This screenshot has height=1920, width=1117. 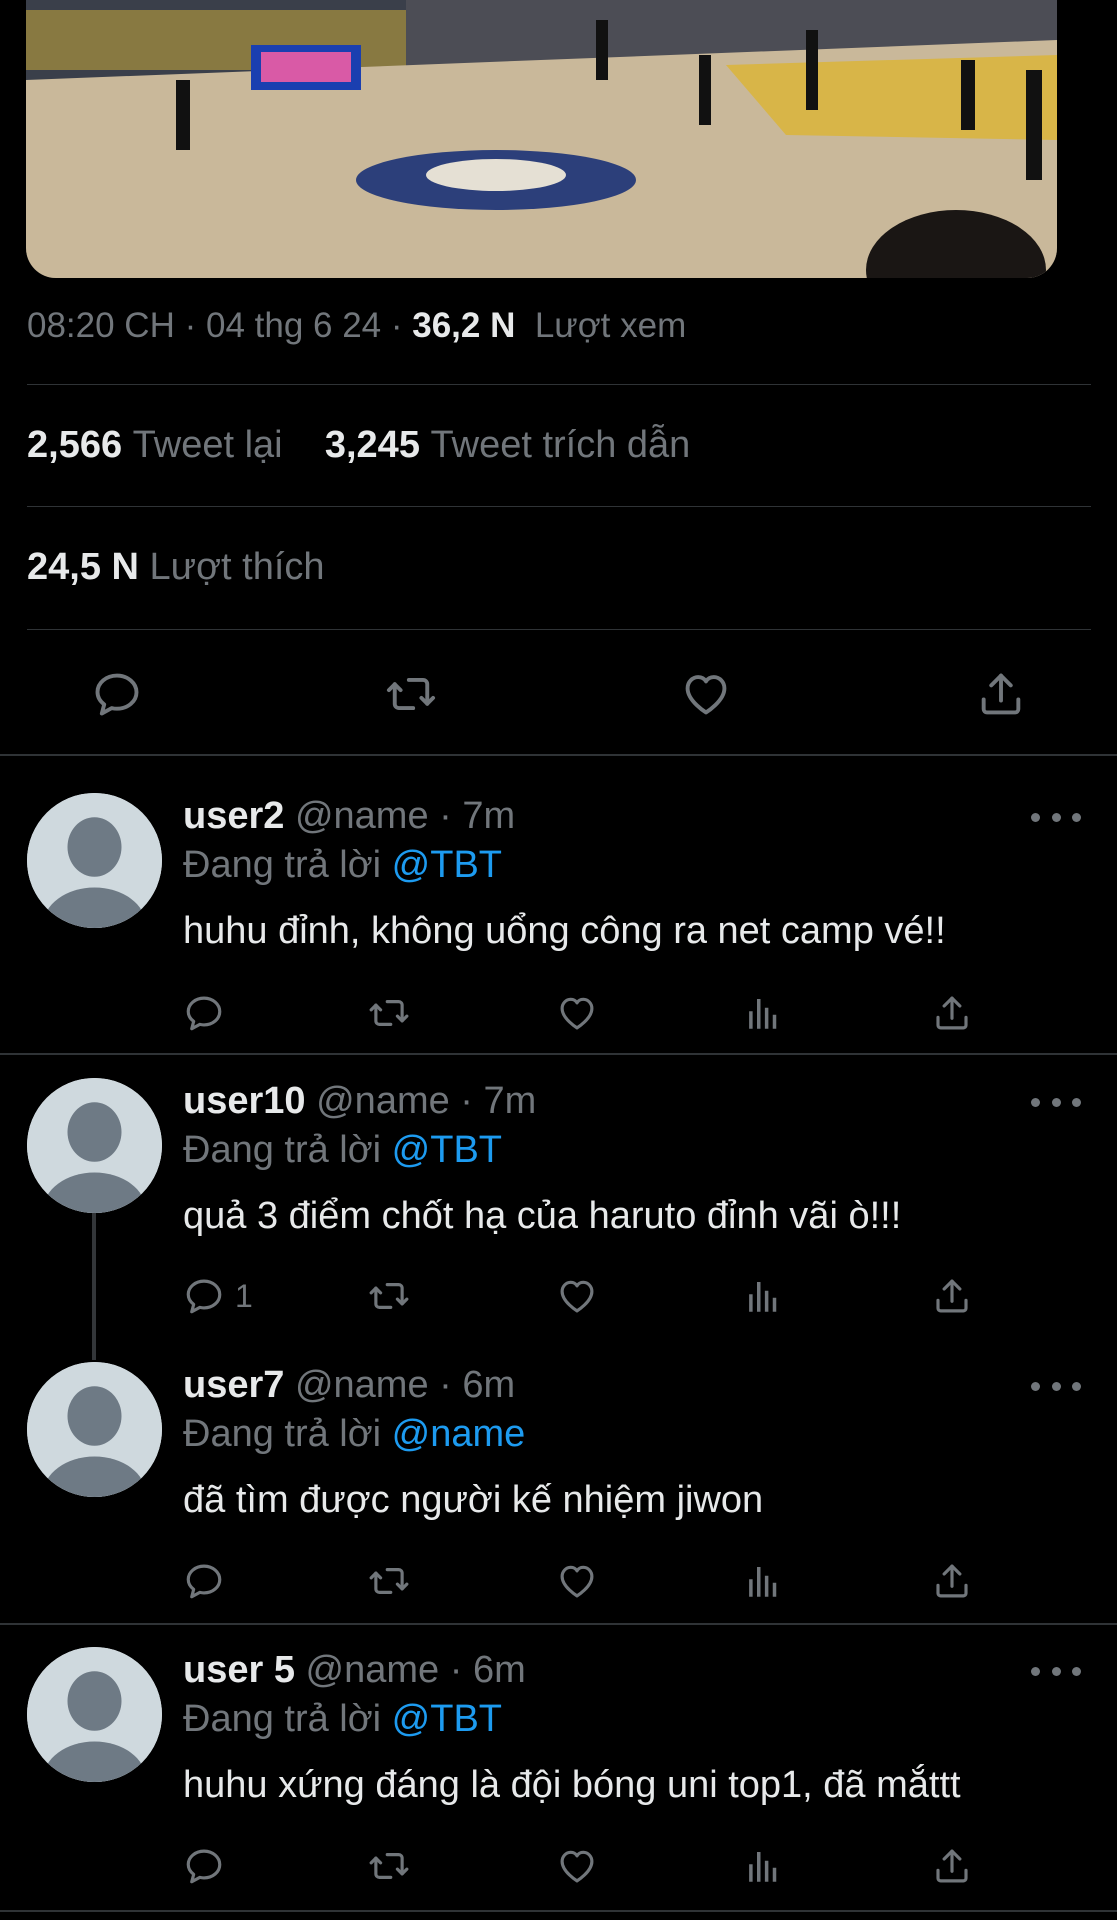 What do you see at coordinates (155, 445) in the screenshot?
I see `retweets-link: 2,566 Tweet lại` at bounding box center [155, 445].